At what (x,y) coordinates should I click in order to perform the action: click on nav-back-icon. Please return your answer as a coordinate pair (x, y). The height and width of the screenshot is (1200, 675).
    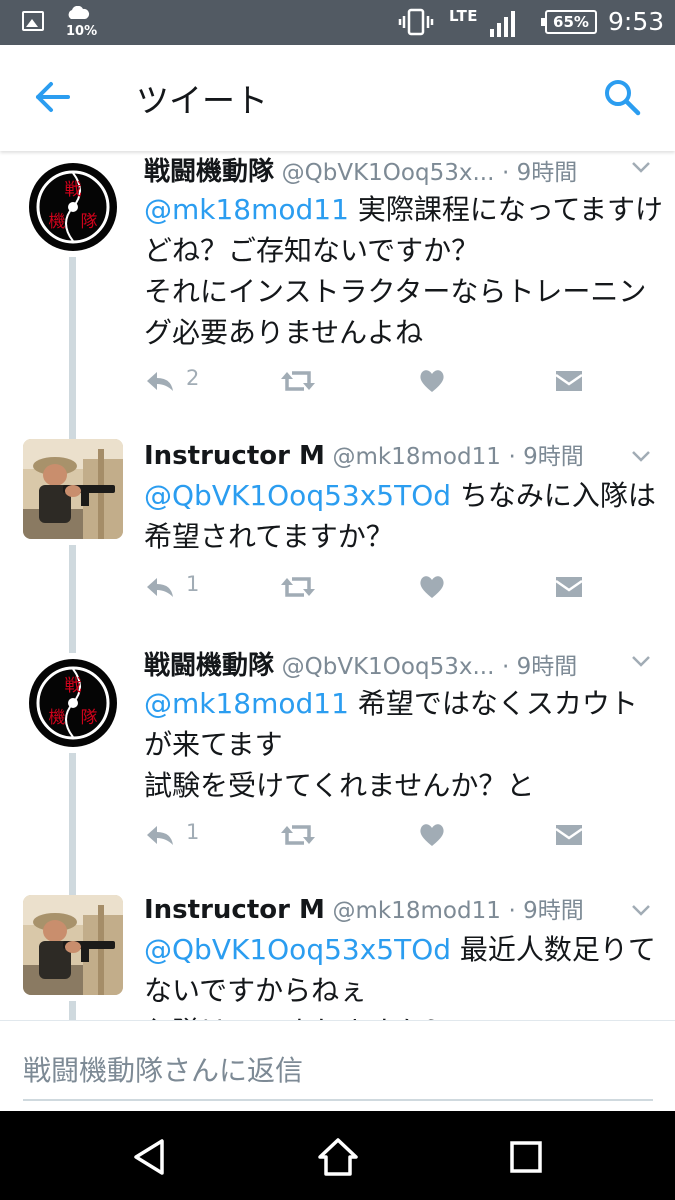
    Looking at the image, I should click on (150, 1157).